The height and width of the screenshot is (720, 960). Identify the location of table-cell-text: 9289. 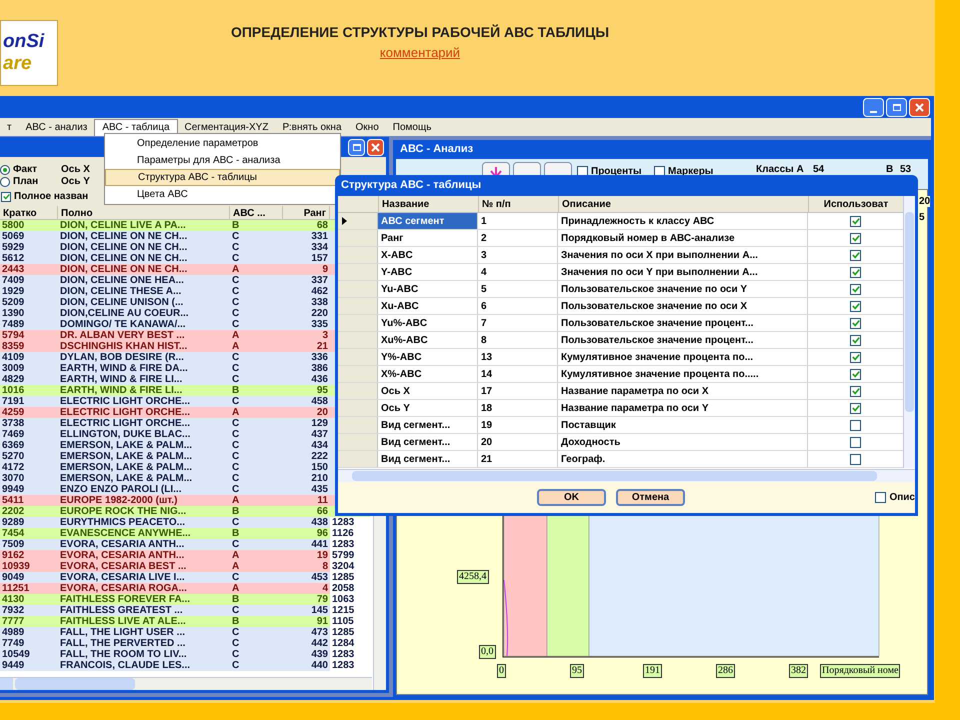
(13, 522).